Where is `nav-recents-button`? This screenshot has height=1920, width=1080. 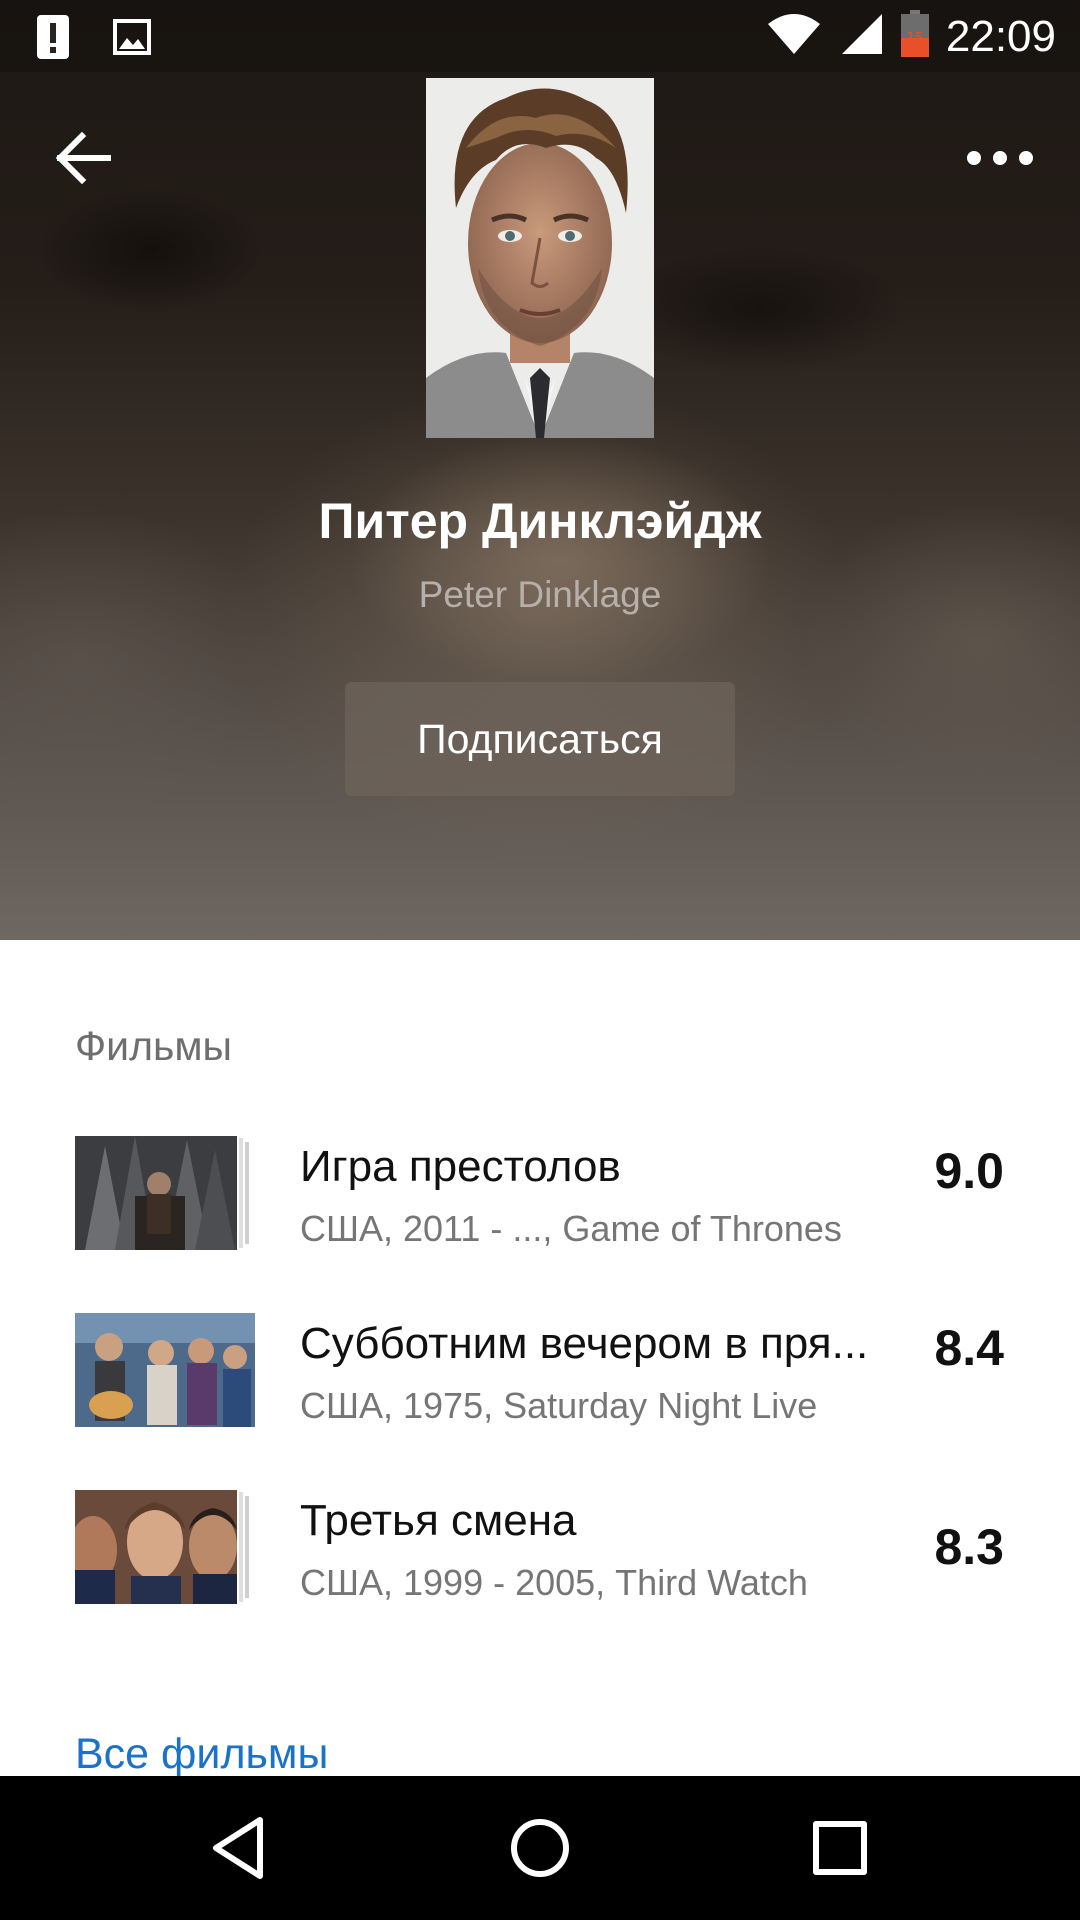 nav-recents-button is located at coordinates (840, 1848).